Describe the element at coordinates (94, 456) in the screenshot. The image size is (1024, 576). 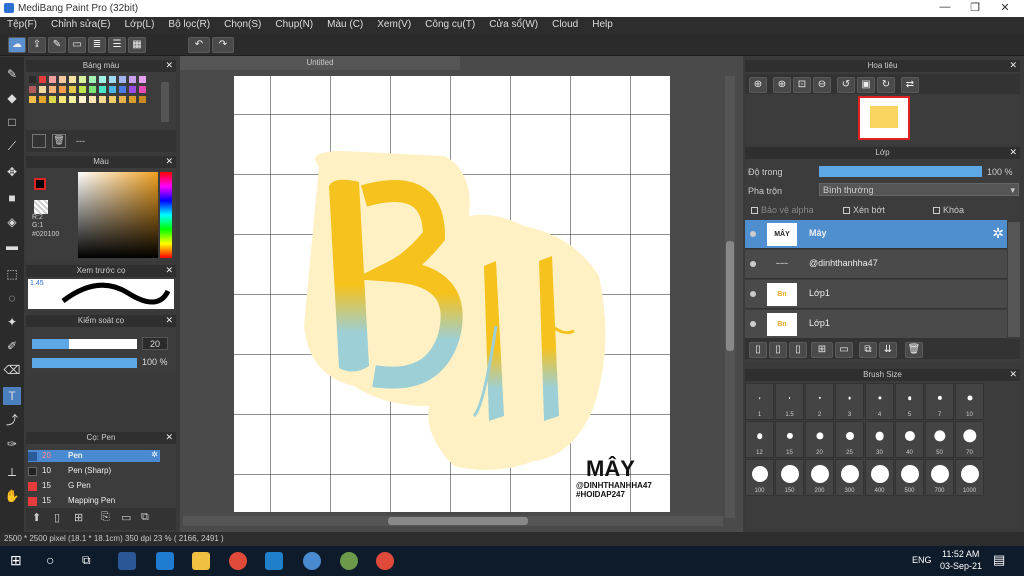
I see `brush-item: 20 Pen ✲` at that location.